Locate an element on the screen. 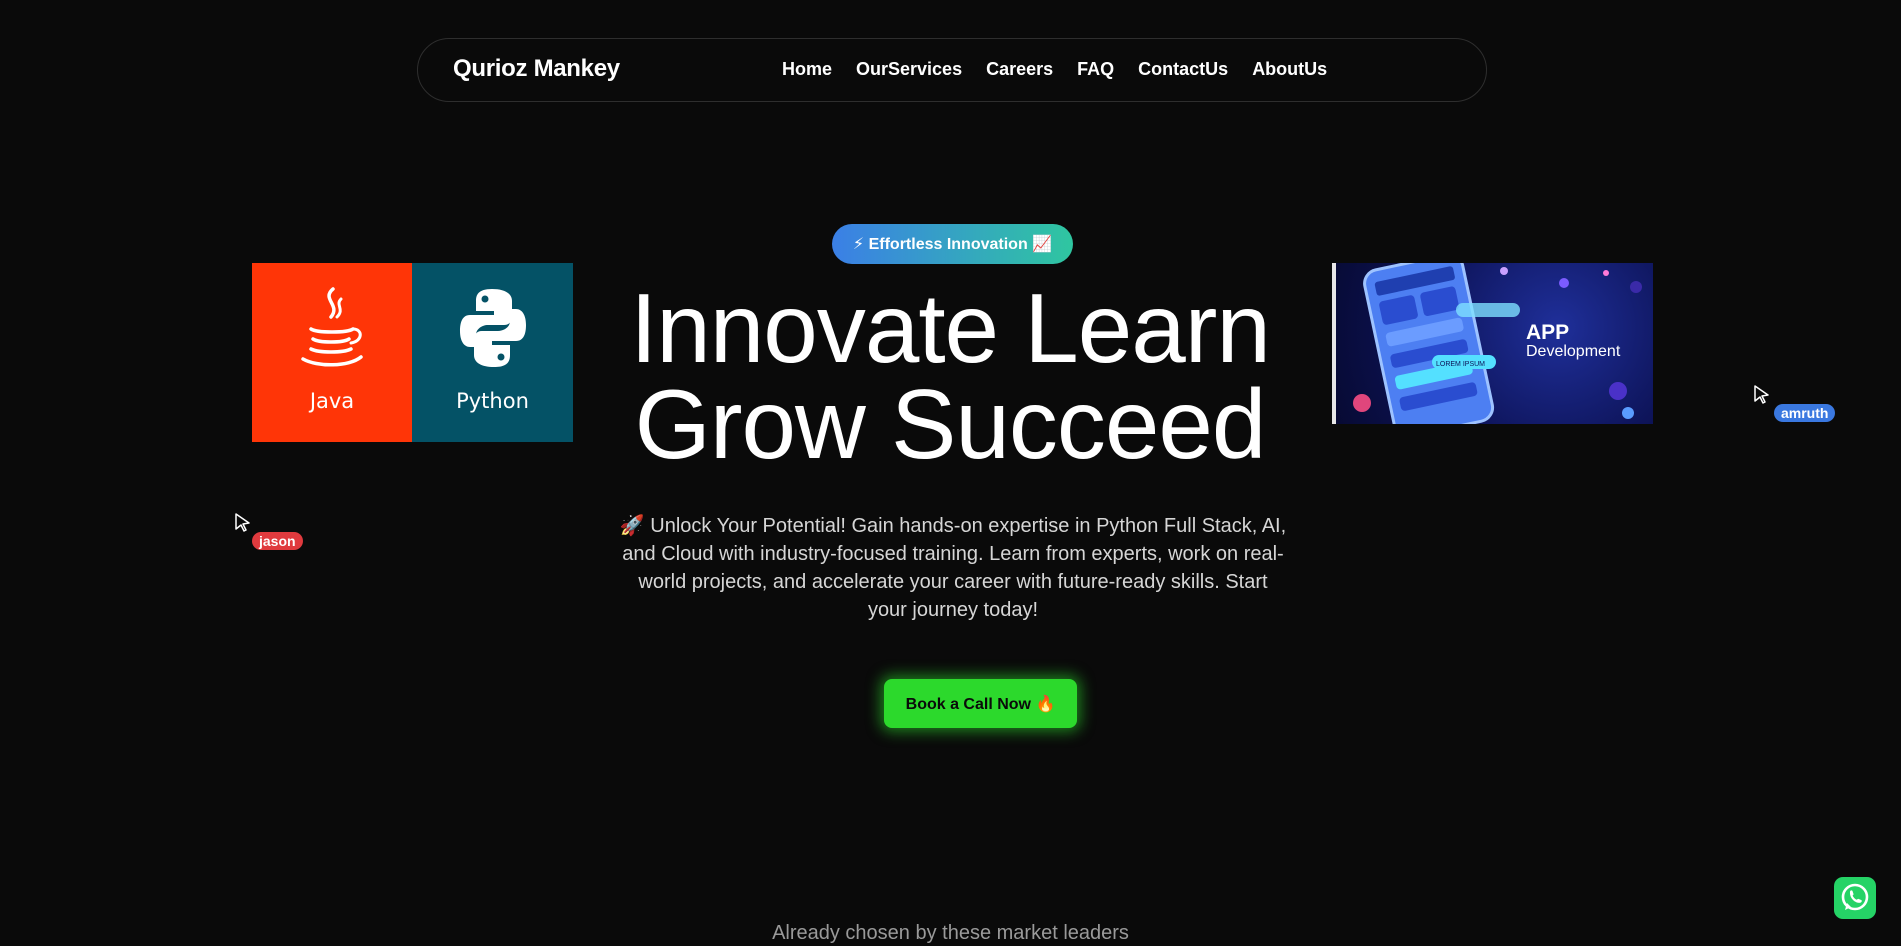 Image resolution: width=1901 pixels, height=946 pixels. nav-our-services: OurServices is located at coordinates (909, 69).